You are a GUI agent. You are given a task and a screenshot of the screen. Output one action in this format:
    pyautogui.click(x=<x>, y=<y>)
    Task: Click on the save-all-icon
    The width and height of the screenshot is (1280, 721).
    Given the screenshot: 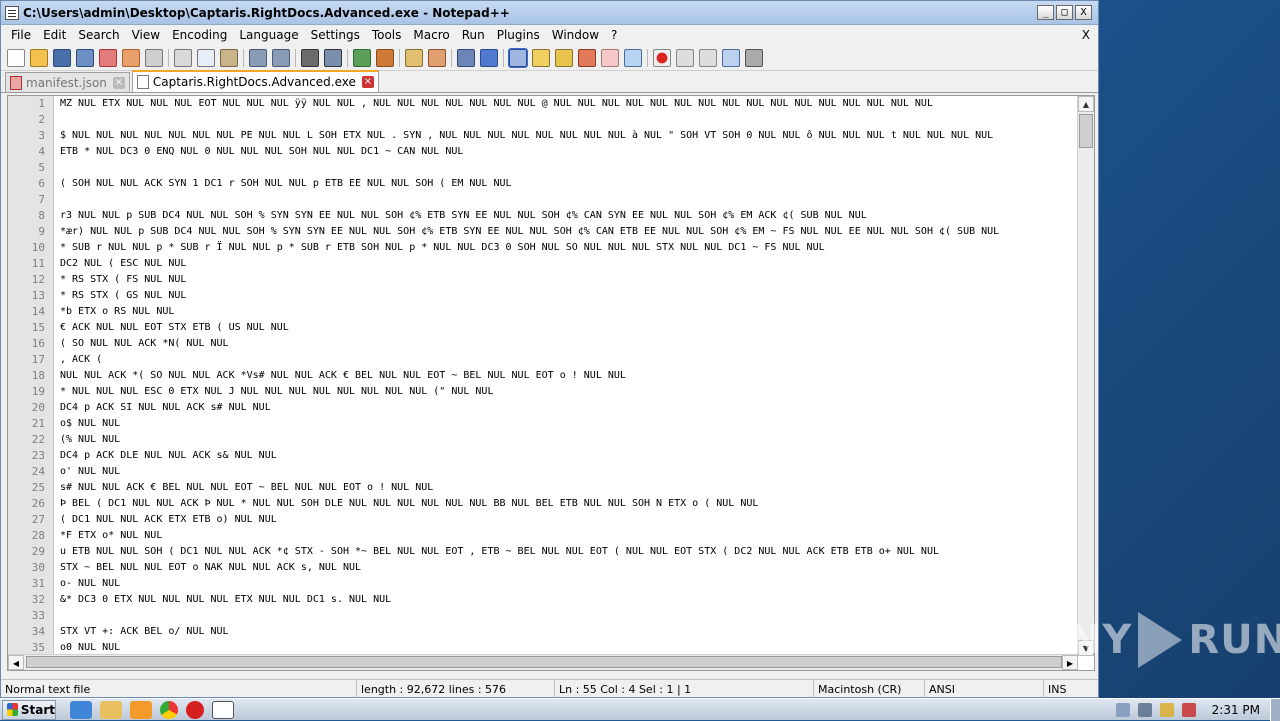 What is the action you would take?
    pyautogui.click(x=85, y=57)
    